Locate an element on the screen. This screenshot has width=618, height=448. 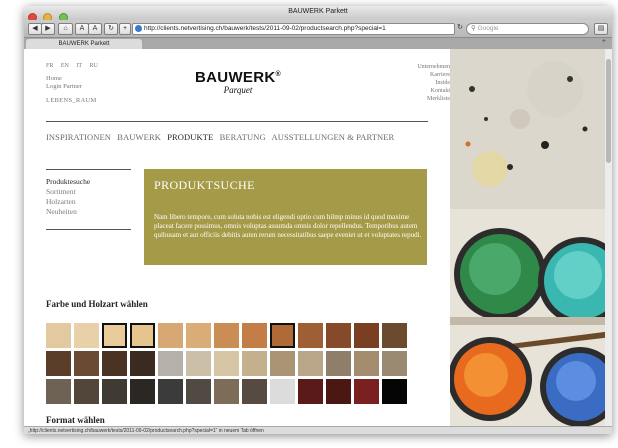
home-link: Home is located at coordinates (71, 79).